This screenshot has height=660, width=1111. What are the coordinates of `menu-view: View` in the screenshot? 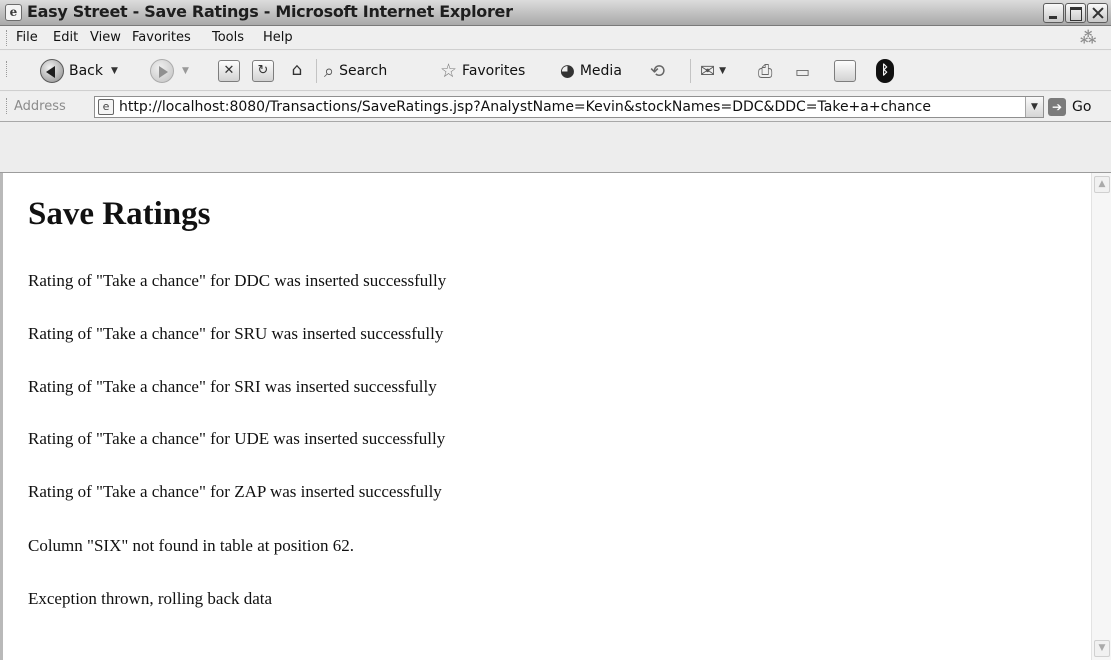 It's located at (105, 37).